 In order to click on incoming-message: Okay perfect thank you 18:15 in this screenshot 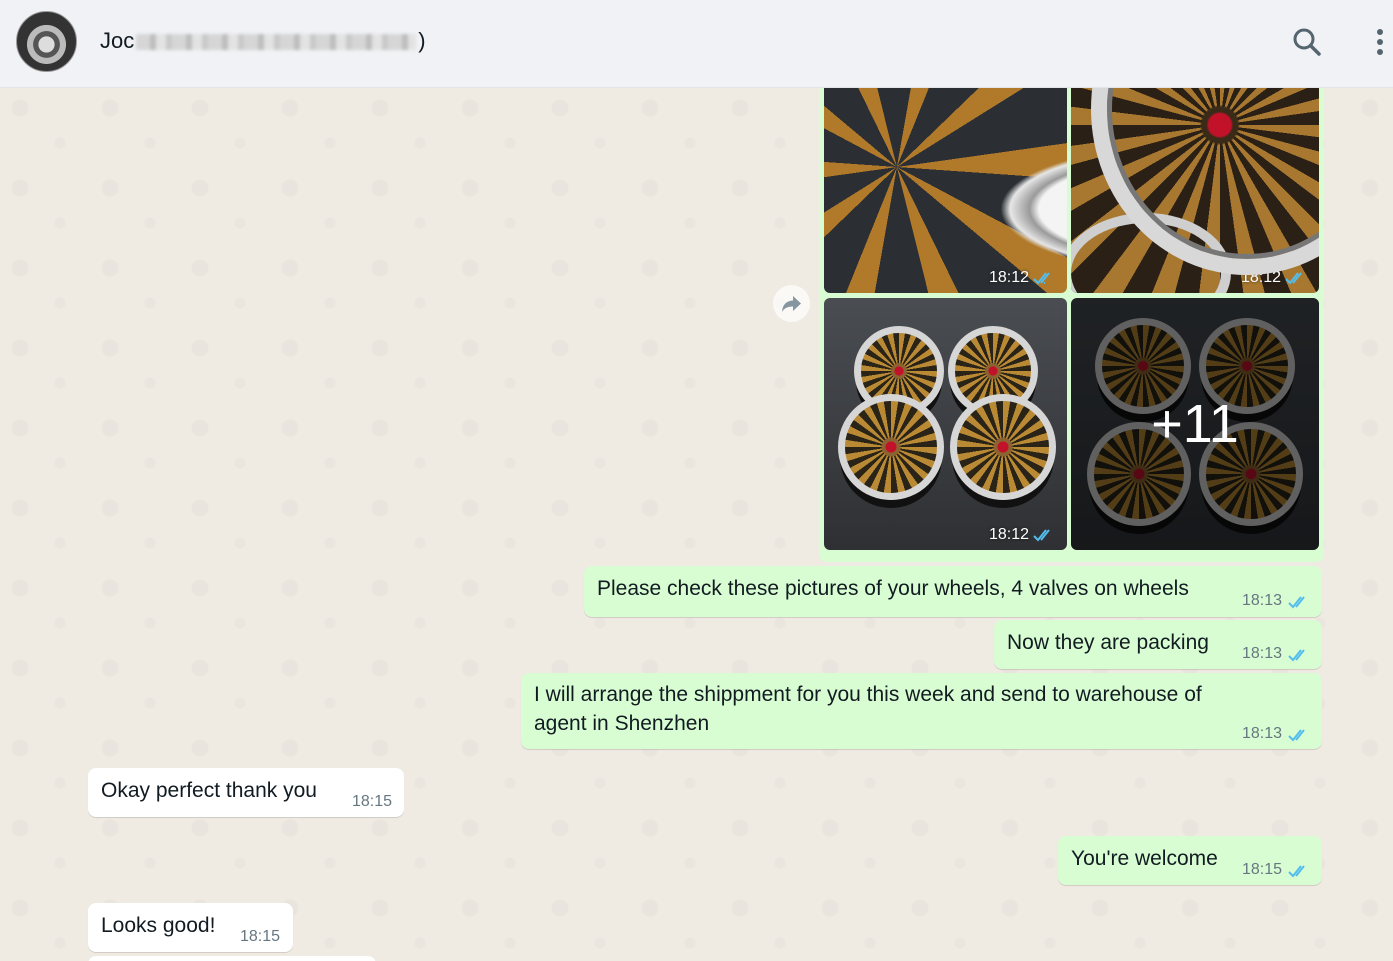, I will do `click(246, 792)`.